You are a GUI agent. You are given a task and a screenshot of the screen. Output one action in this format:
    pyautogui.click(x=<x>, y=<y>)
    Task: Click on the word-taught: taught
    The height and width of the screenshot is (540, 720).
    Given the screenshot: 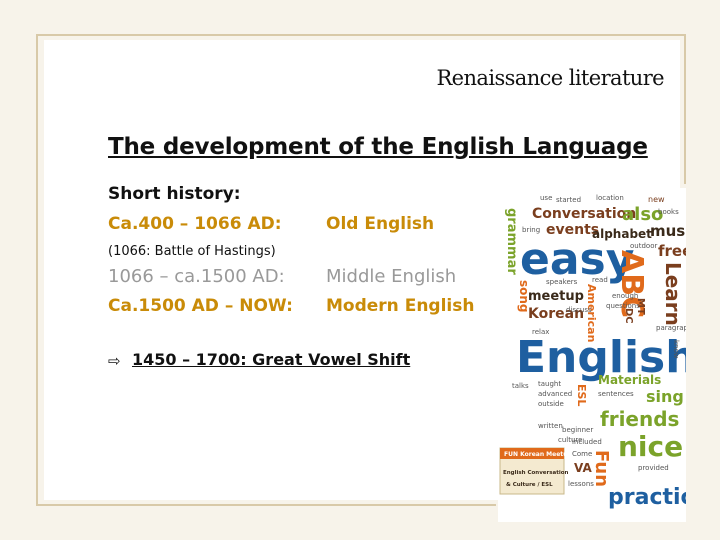 What is the action you would take?
    pyautogui.click(x=549, y=384)
    